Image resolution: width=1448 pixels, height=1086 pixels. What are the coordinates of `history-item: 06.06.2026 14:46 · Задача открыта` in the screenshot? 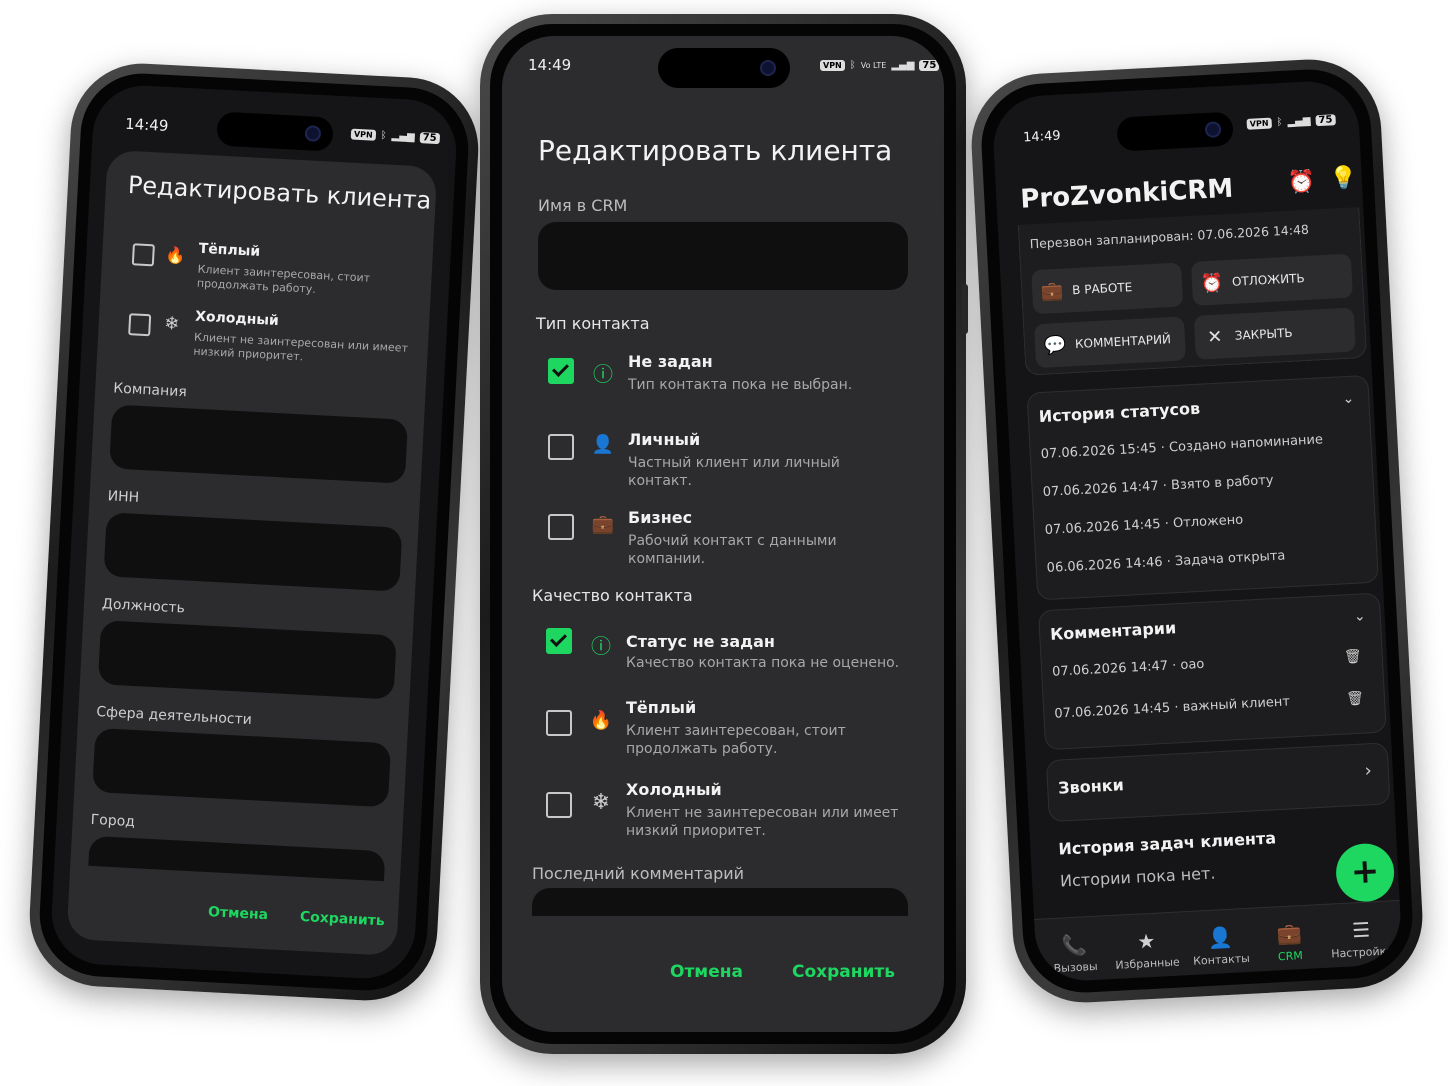 It's located at (1166, 562).